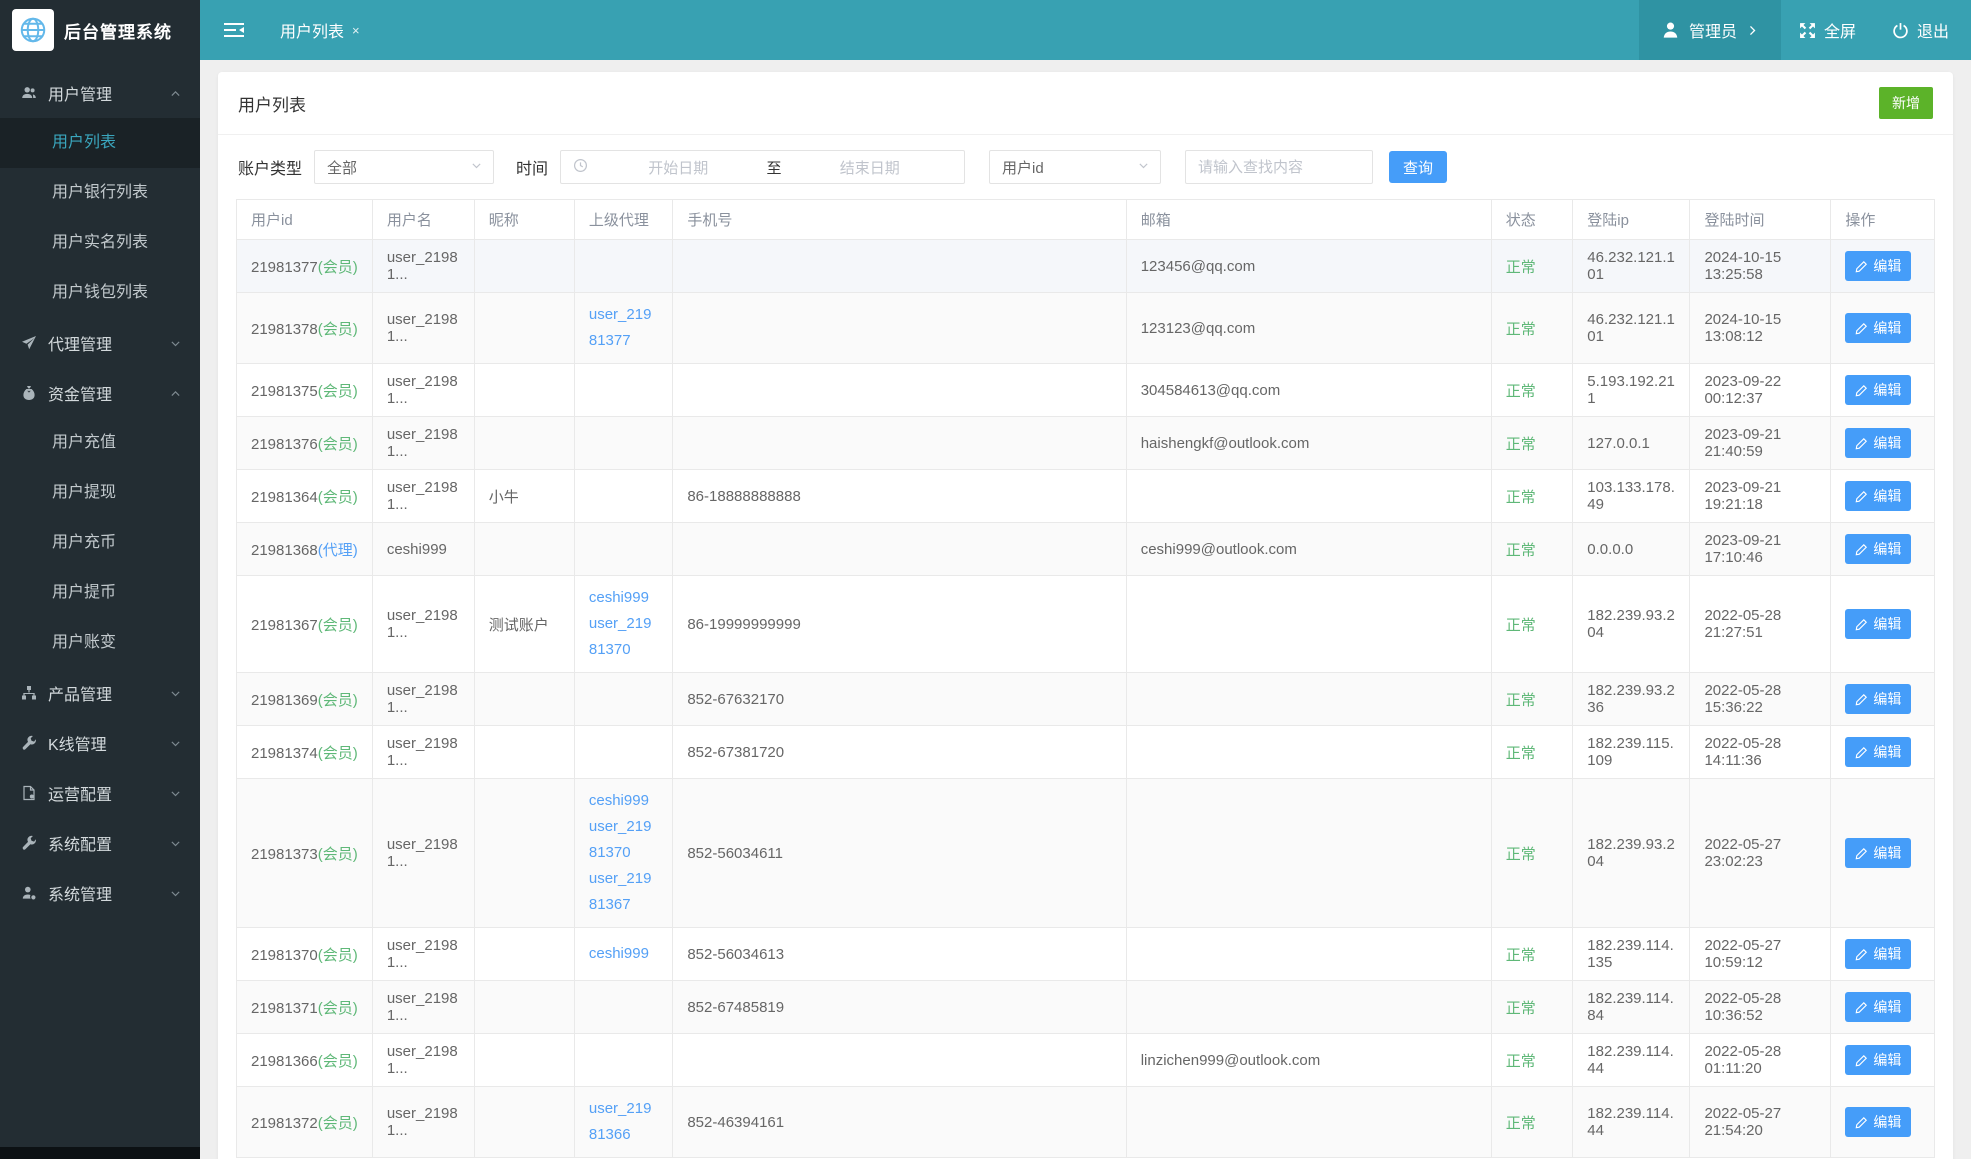 This screenshot has width=1971, height=1159. What do you see at coordinates (1308, 266) in the screenshot?
I see `cell-email: 123456@qq.com` at bounding box center [1308, 266].